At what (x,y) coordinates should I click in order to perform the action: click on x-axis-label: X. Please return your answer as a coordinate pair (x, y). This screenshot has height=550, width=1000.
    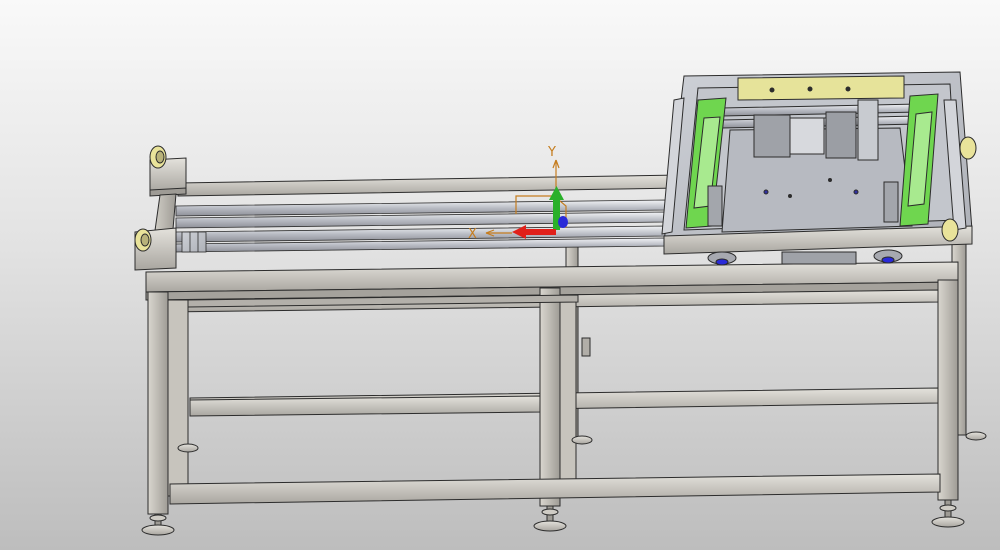
    Looking at the image, I should click on (472, 234).